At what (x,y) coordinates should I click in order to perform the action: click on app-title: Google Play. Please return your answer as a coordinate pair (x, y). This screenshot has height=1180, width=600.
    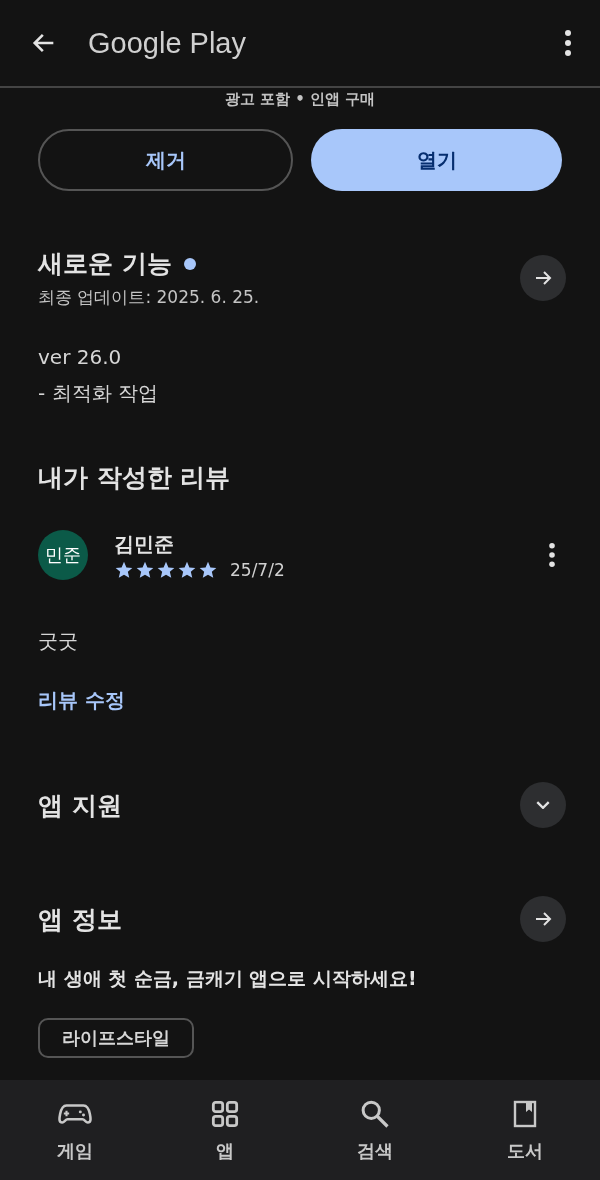
    Looking at the image, I should click on (167, 43).